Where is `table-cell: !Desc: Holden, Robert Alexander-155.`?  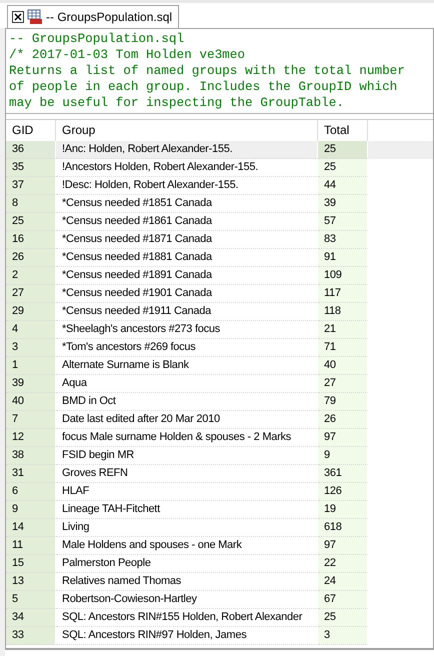 table-cell: !Desc: Holden, Robert Alexander-155. is located at coordinates (187, 186).